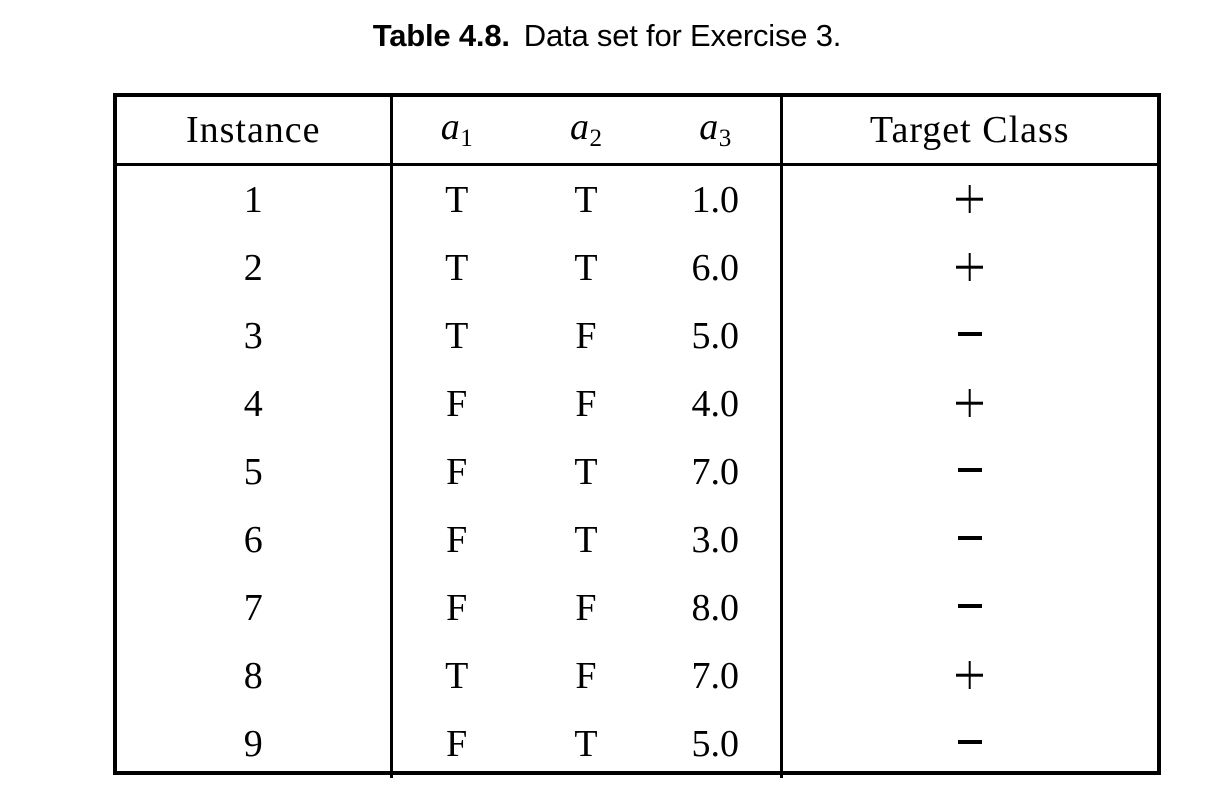  I want to click on caption-text: Data set for Exercise 3., so click(682, 35).